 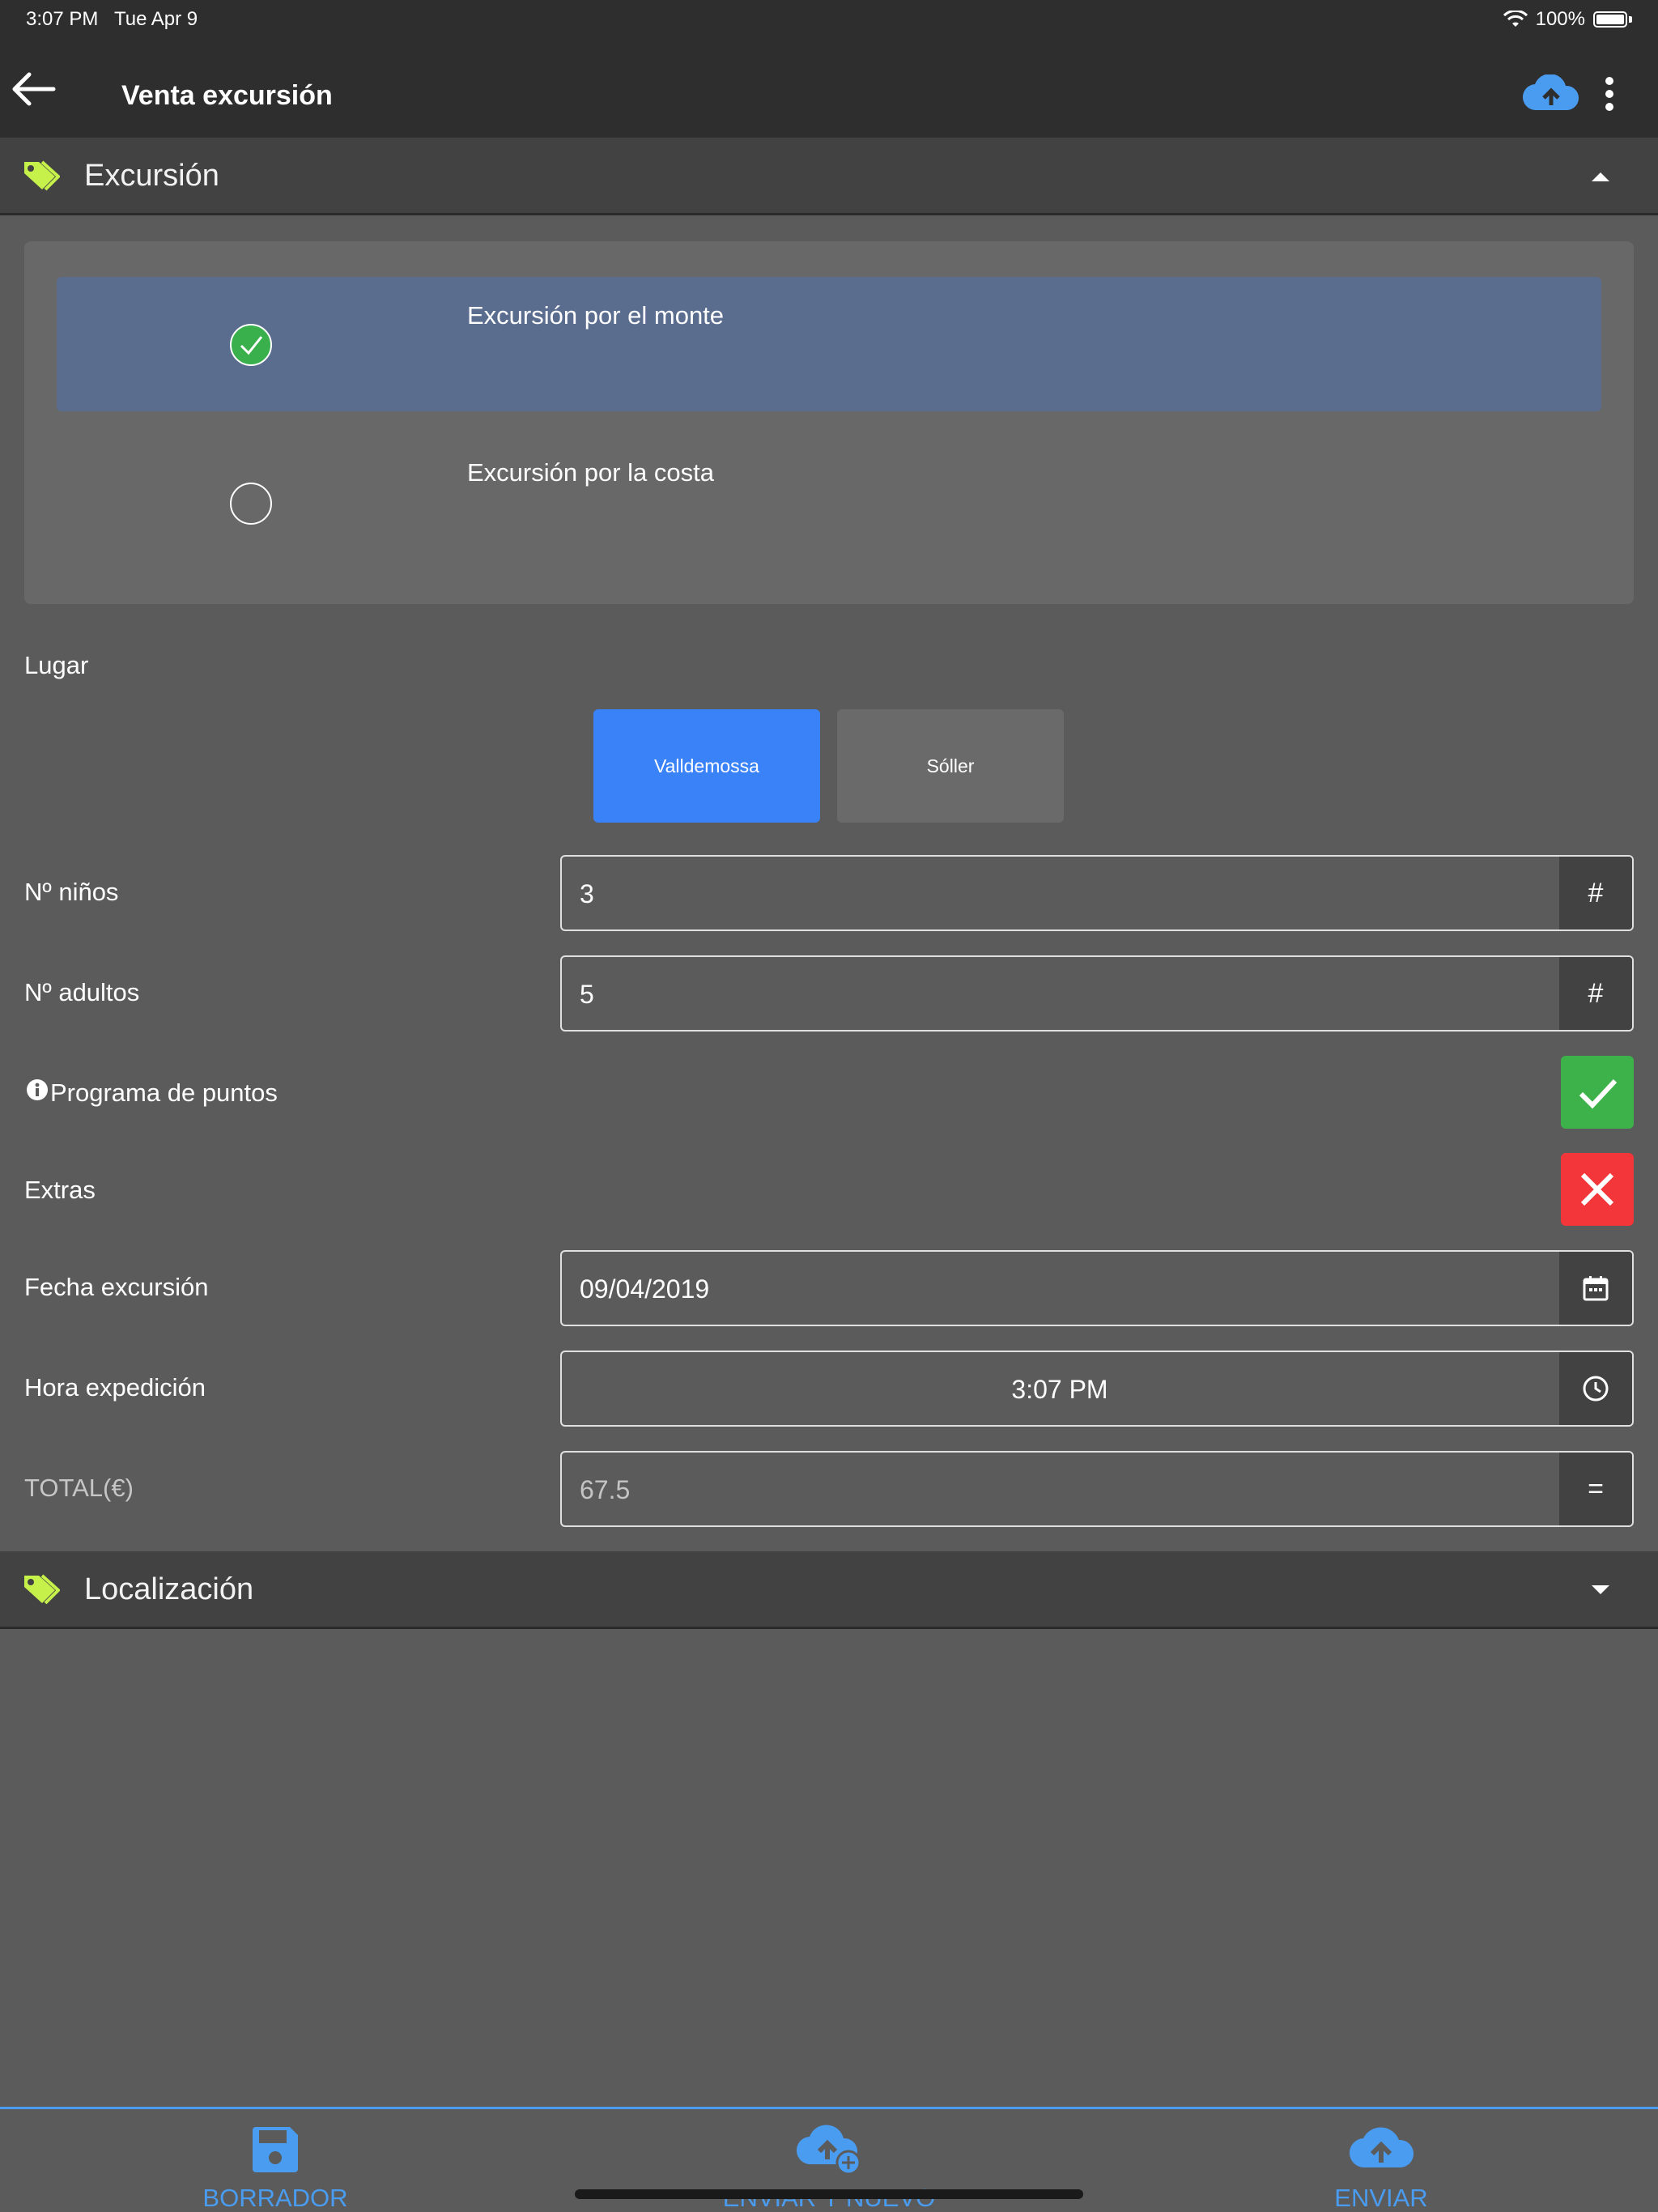 What do you see at coordinates (590, 472) in the screenshot?
I see `radio-label-costa: Excursión por la costa` at bounding box center [590, 472].